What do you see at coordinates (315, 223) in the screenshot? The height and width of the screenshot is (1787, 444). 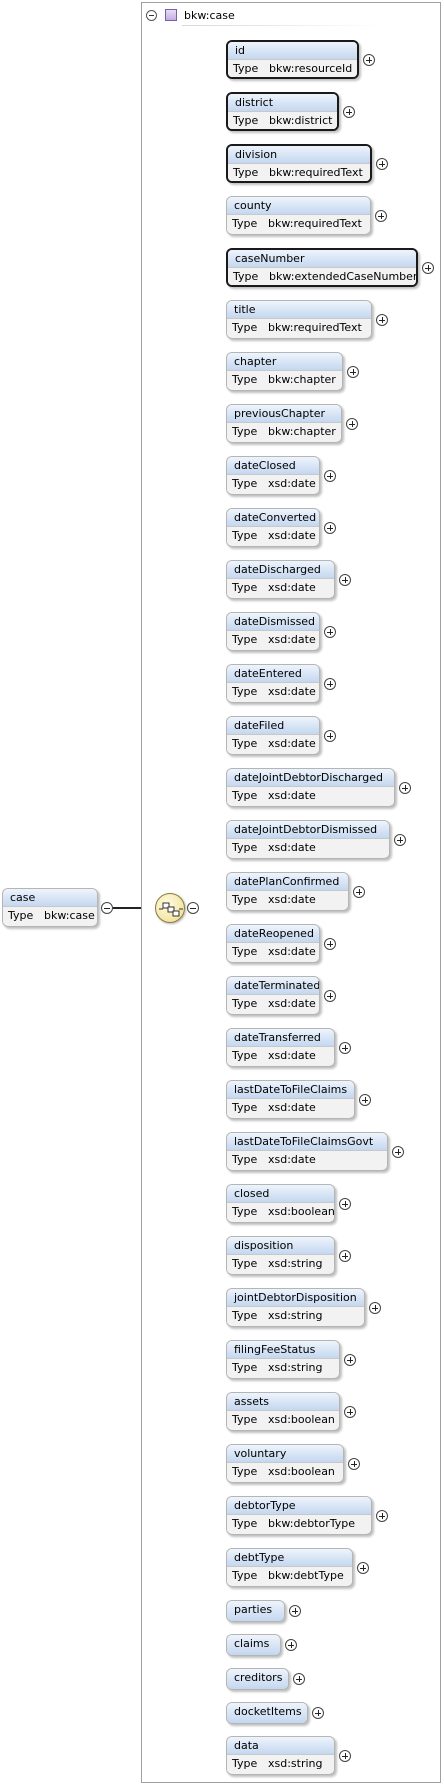 I see `type-value: bkw:requiredText` at bounding box center [315, 223].